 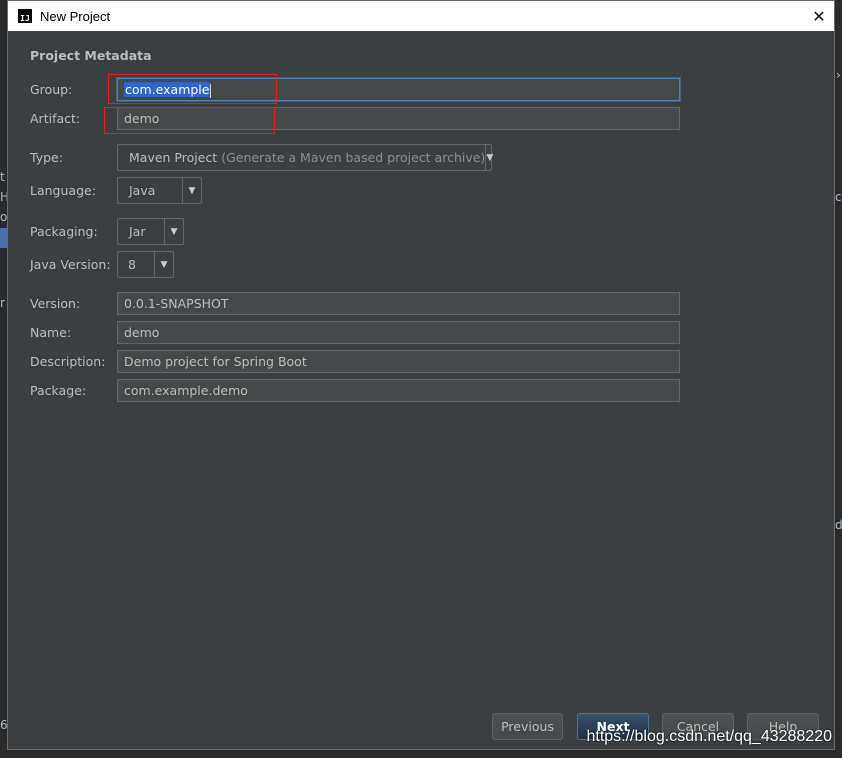 I want to click on package-input-value: com.example.demo, so click(x=186, y=390).